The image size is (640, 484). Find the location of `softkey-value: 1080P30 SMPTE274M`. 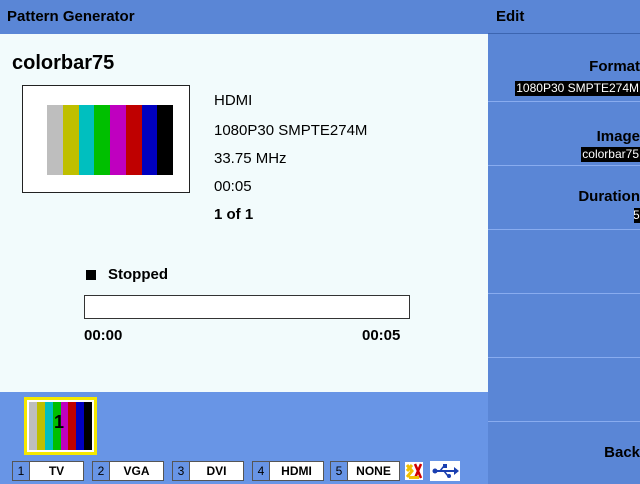

softkey-value: 1080P30 SMPTE274M is located at coordinates (577, 88).